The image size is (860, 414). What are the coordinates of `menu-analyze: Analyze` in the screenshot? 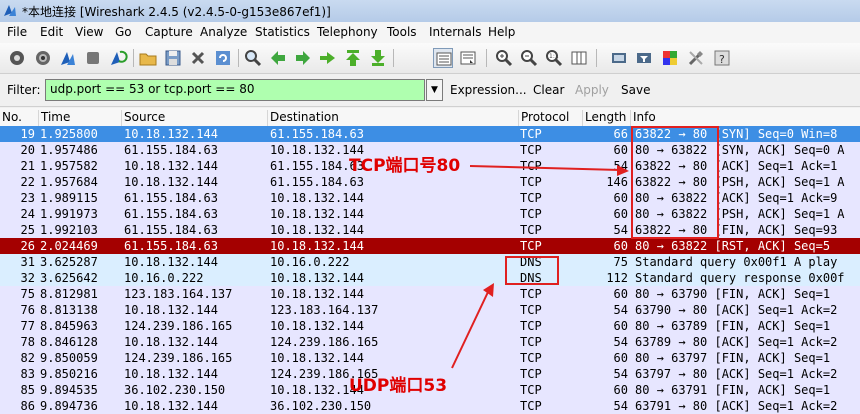 It's located at (223, 32).